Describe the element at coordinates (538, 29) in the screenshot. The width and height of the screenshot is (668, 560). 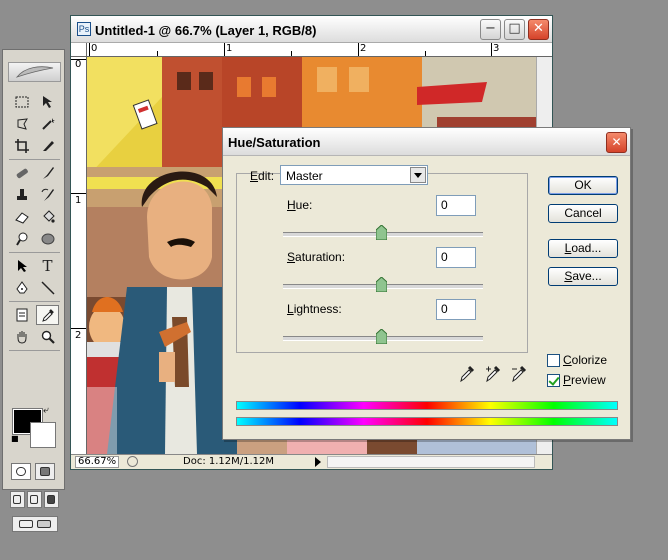
I see `close-window-button: ✕` at that location.